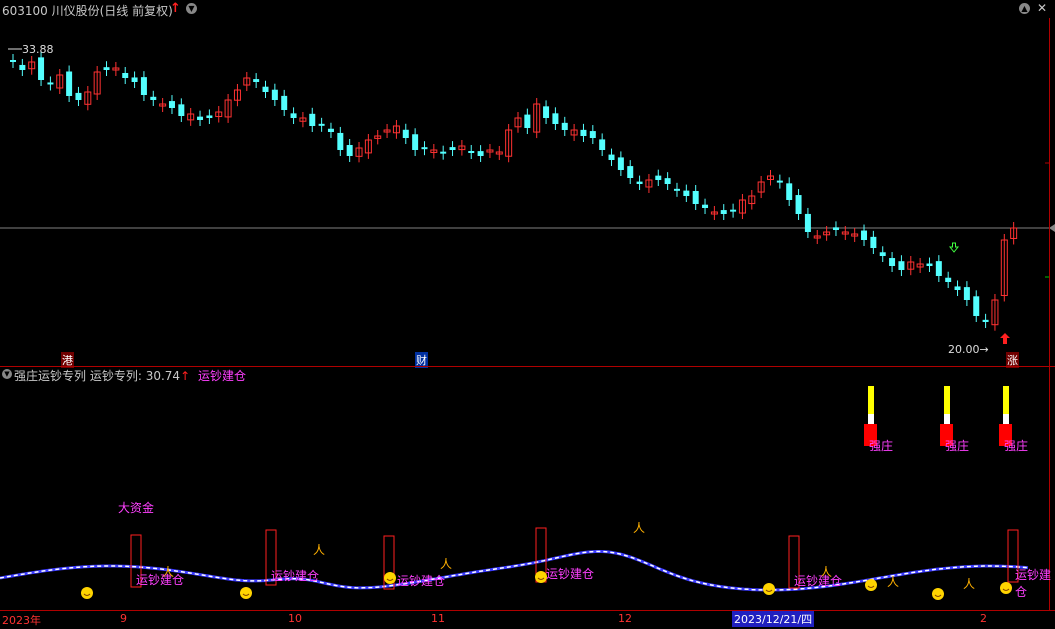 The image size is (1055, 629). I want to click on down-arrow-icon, so click(954, 247).